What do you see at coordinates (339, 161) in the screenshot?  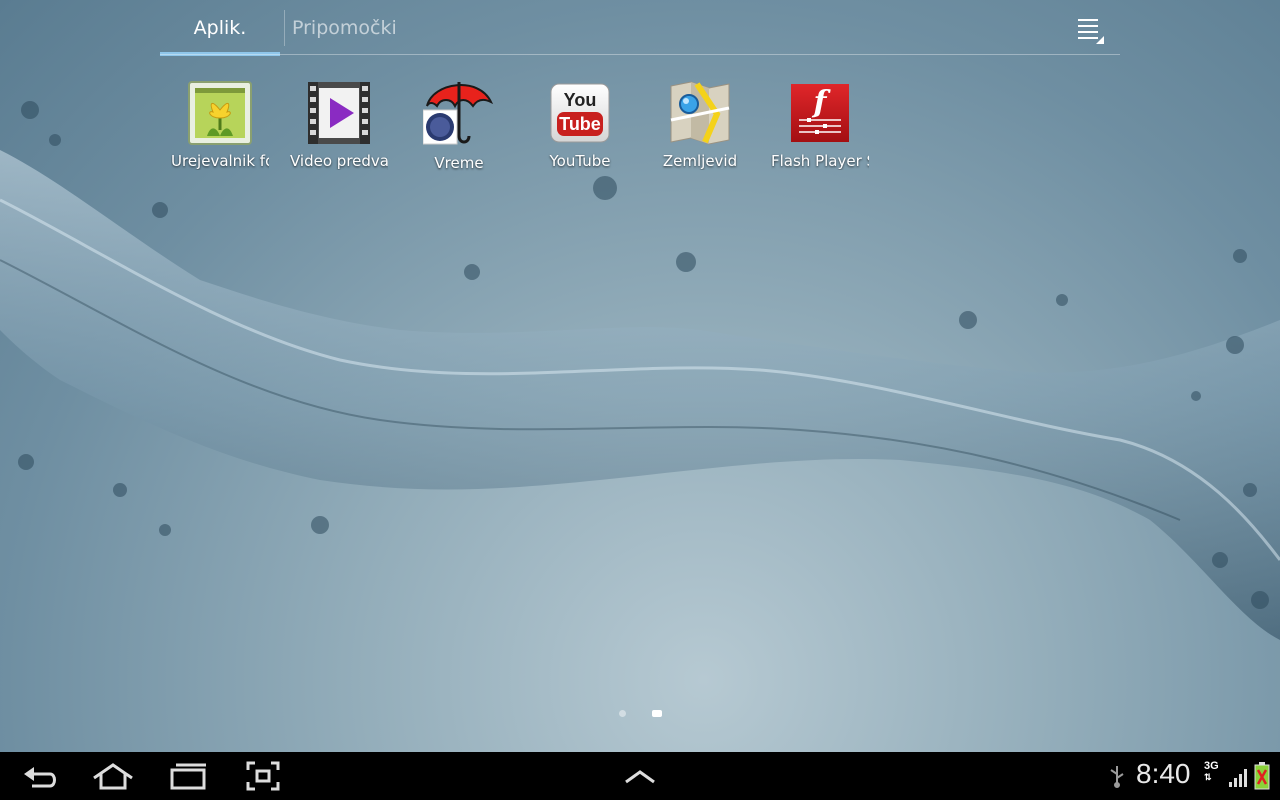 I see `app-label: Video predvaj` at bounding box center [339, 161].